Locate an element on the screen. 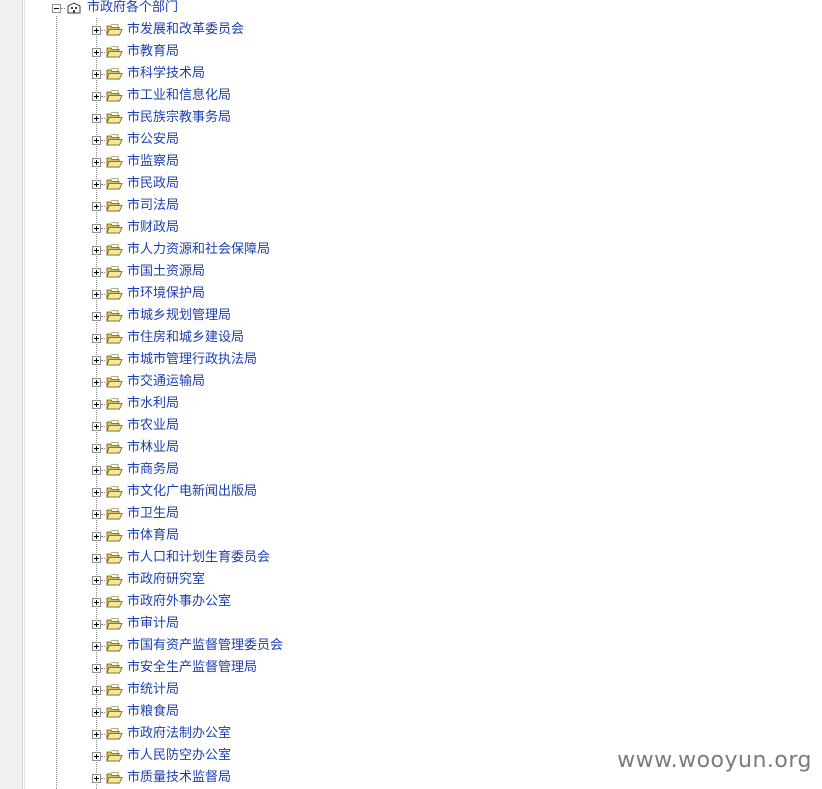  tree-item: 市科学技术局 is located at coordinates (148, 74).